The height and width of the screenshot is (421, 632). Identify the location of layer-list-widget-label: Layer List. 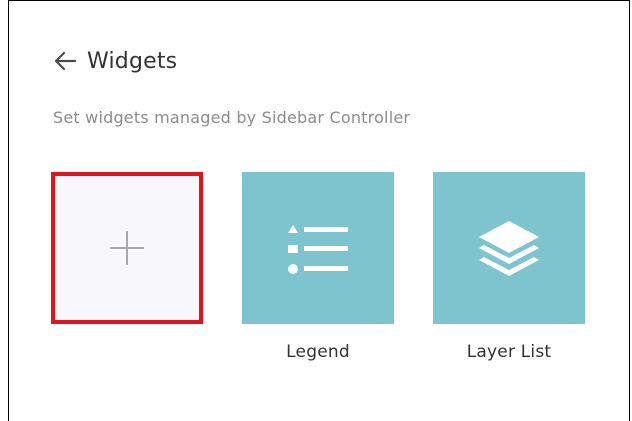
(509, 352).